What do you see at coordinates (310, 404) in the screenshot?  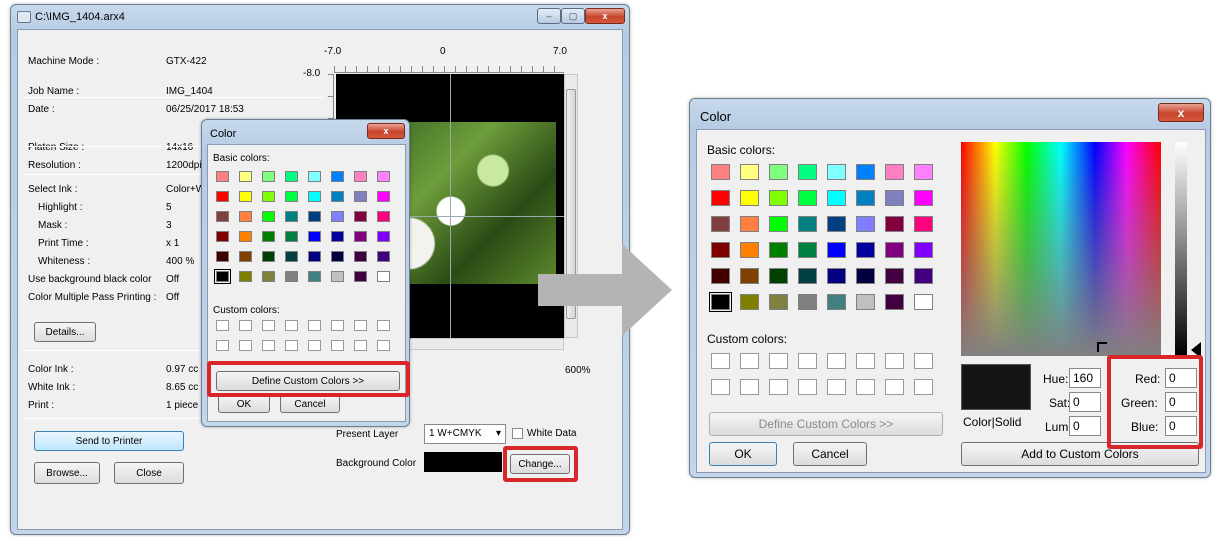 I see `small-cancel-button: Cancel` at bounding box center [310, 404].